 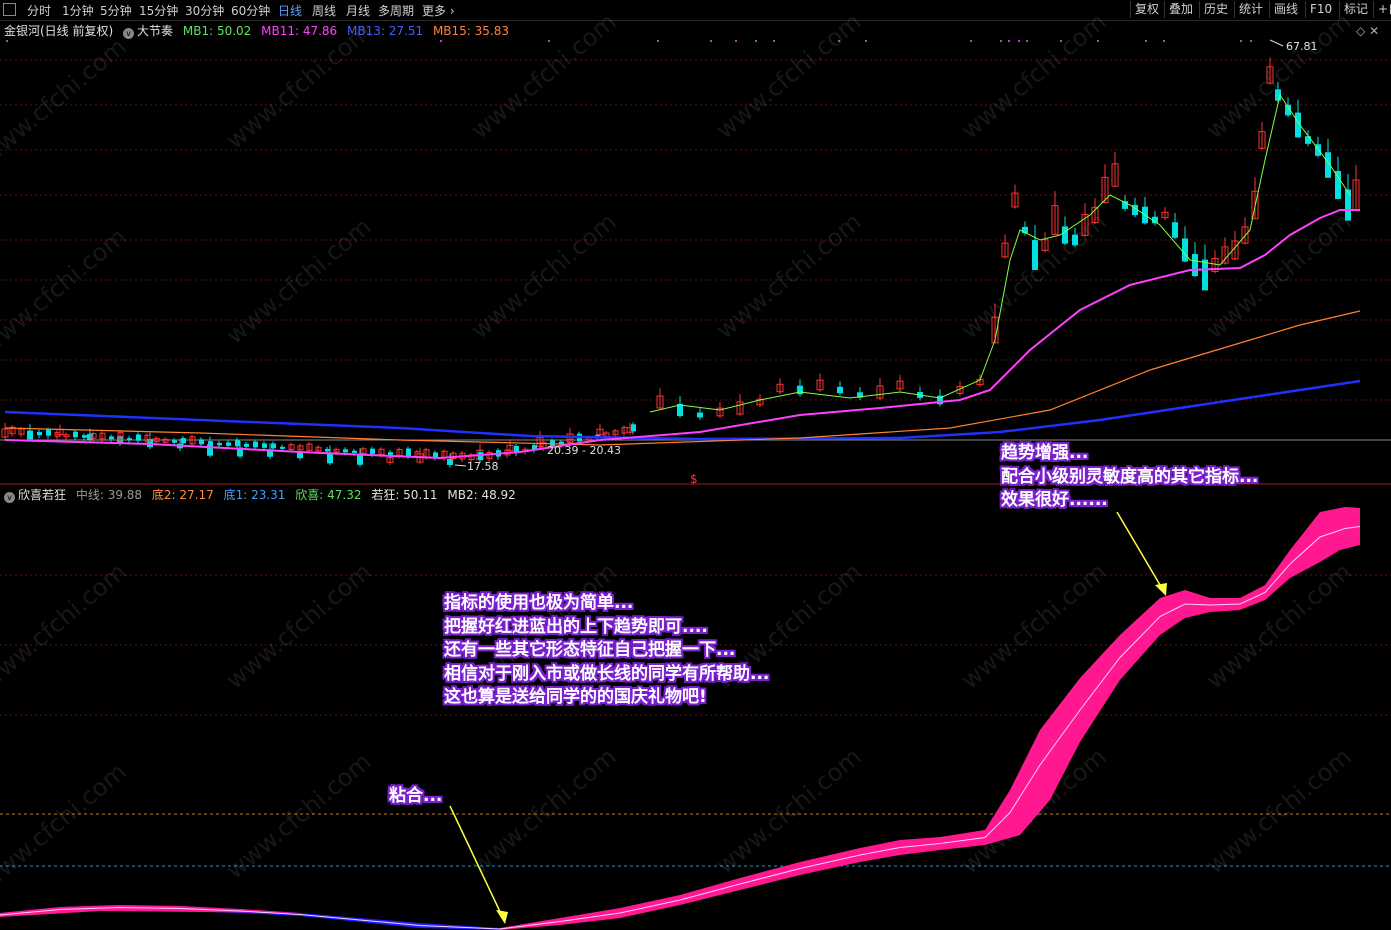 What do you see at coordinates (502, 917) in the screenshot?
I see `arrow-head-sticky` at bounding box center [502, 917].